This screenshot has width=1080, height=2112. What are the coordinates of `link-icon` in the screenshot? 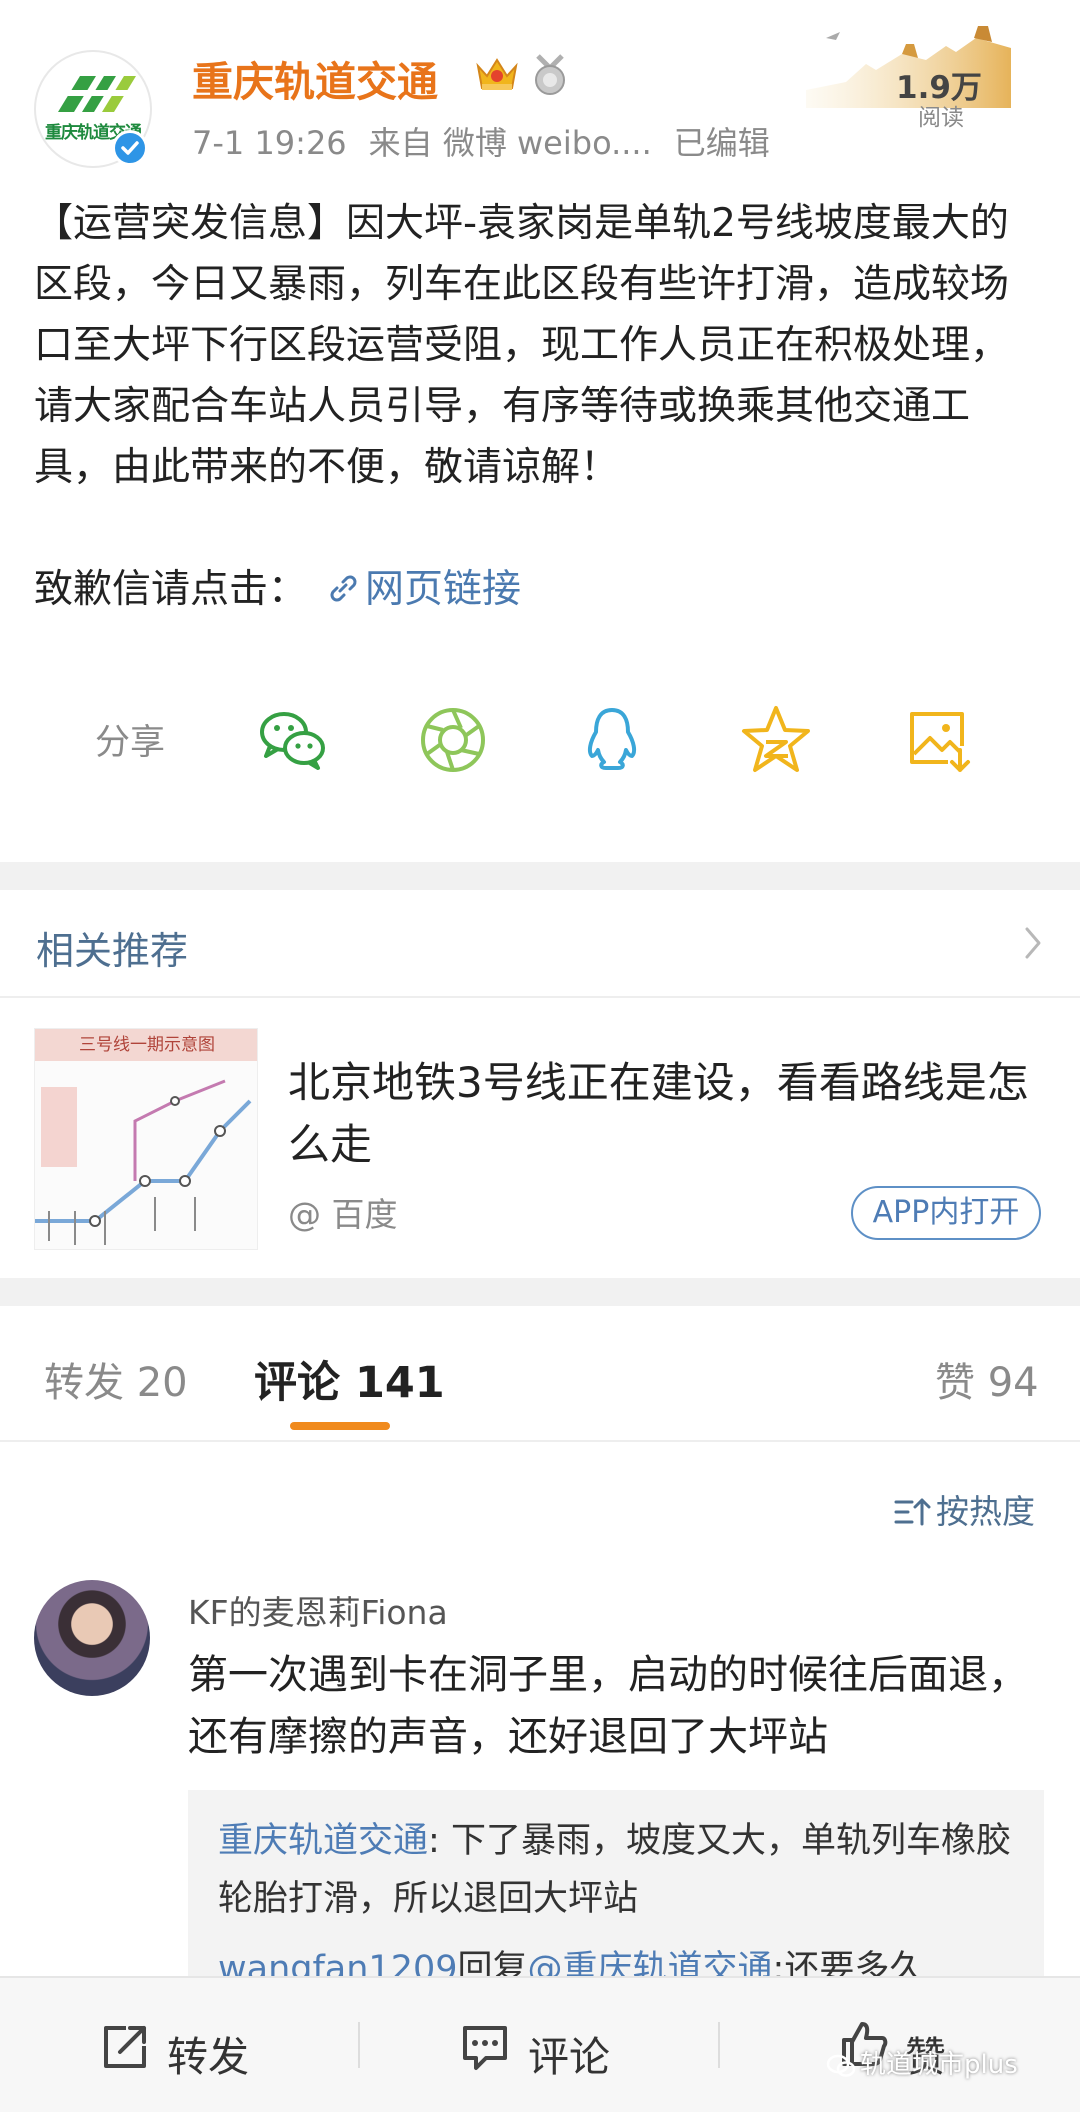 It's located at (343, 588).